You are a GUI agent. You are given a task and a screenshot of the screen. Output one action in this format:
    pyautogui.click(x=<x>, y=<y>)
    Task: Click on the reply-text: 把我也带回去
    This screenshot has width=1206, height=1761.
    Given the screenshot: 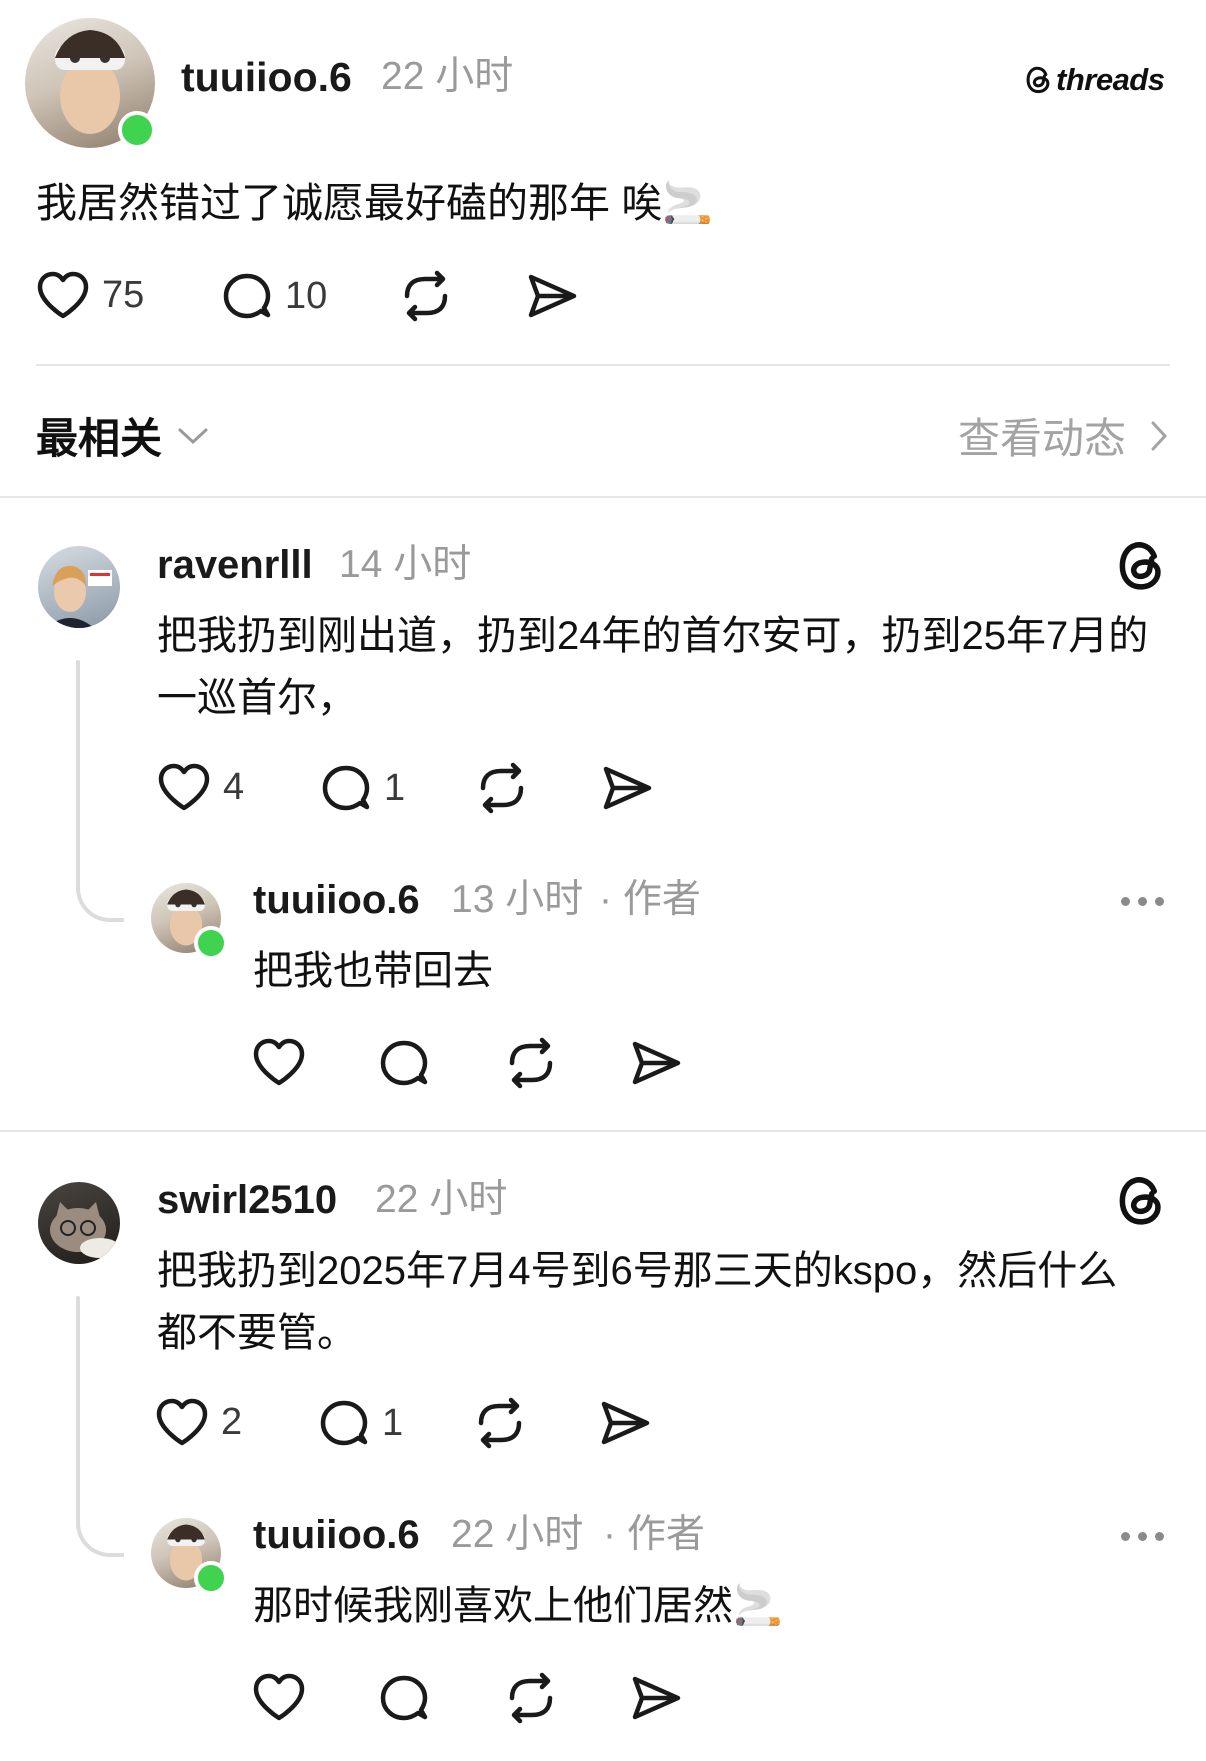 What is the action you would take?
    pyautogui.click(x=373, y=971)
    